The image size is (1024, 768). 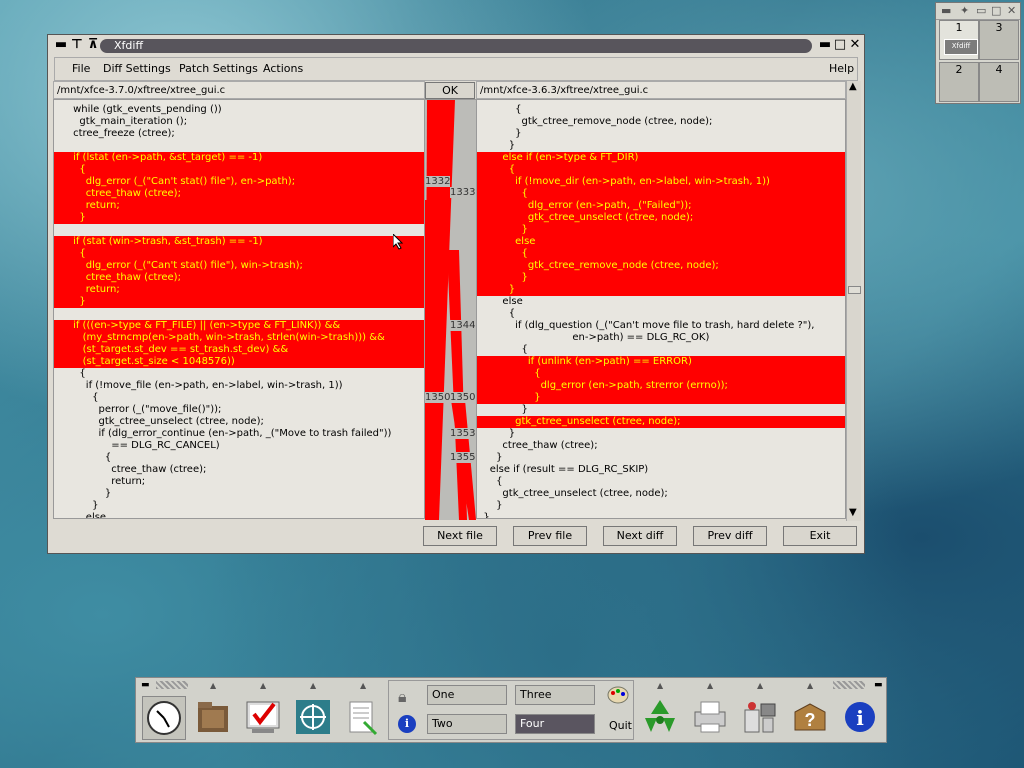 I want to click on workspace-pager: ▬ ✦ ▭ □ ✕ 1 Xfdiff 3 2 4, so click(x=978, y=53).